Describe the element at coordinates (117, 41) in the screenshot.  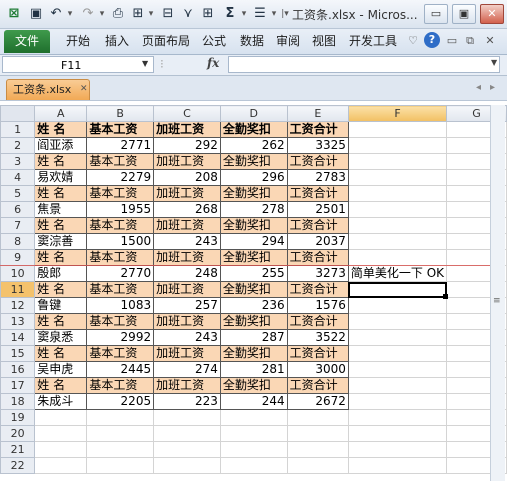
I see `tab-insert: 插入` at that location.